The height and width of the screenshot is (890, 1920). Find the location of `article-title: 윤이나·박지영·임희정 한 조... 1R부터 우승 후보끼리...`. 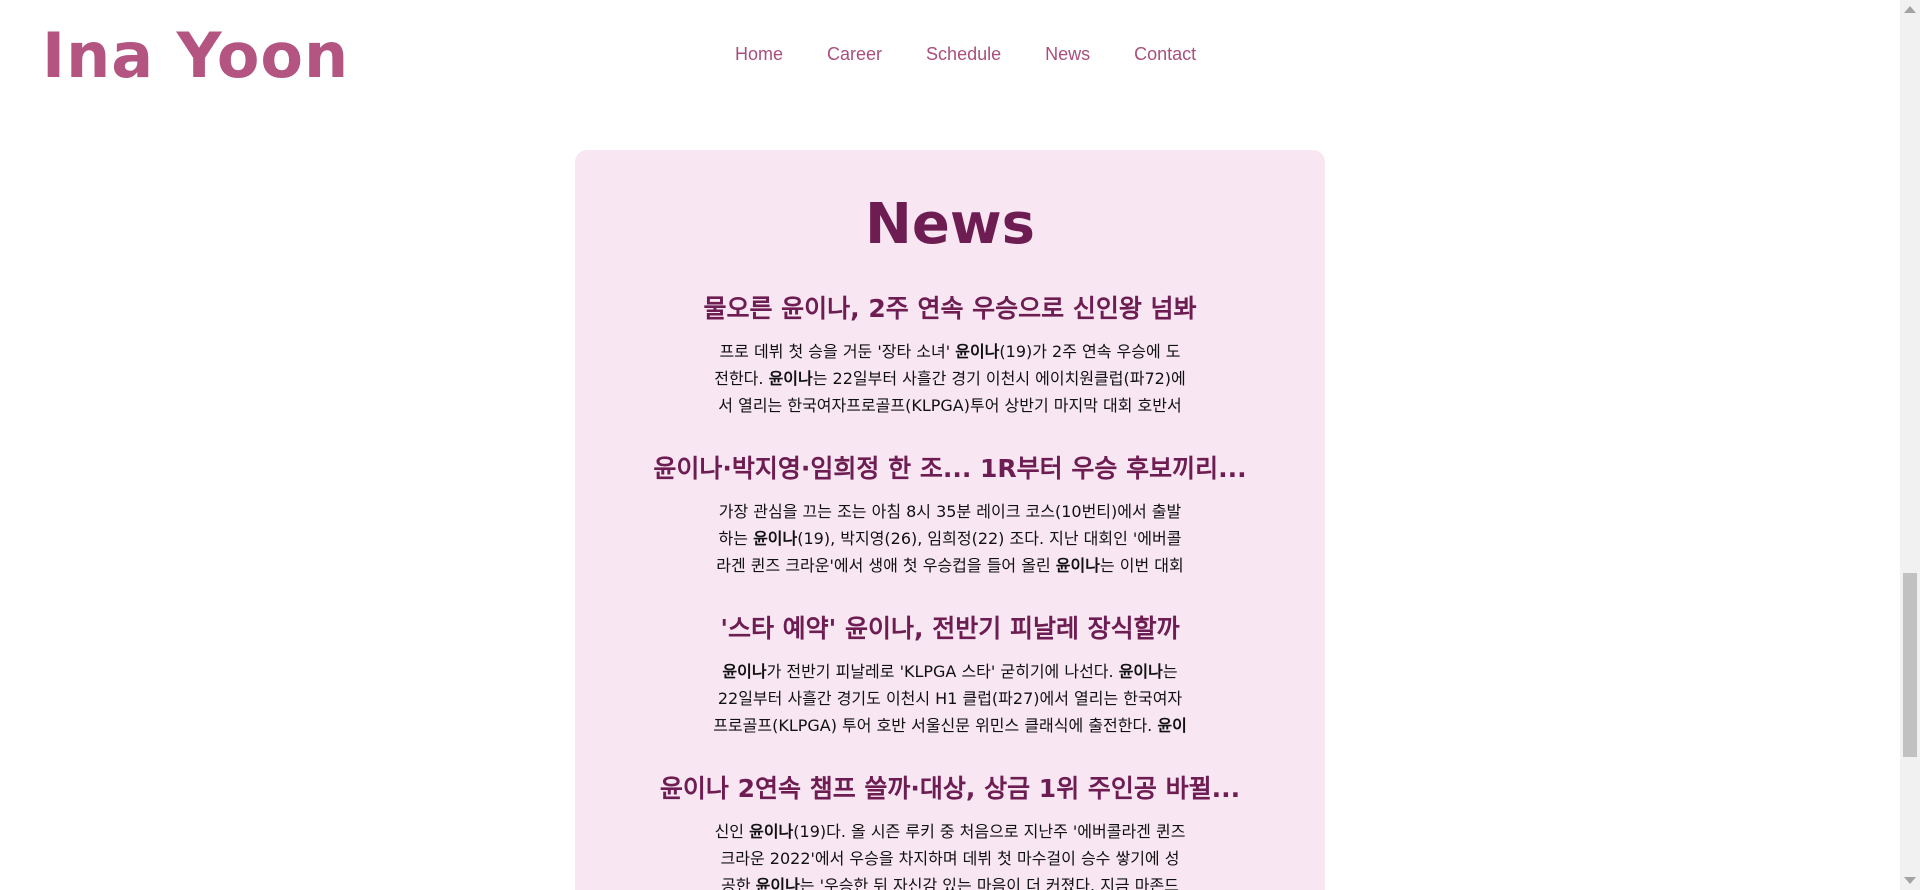

article-title: 윤이나·박지영·임희정 한 조... 1R부터 우승 후보끼리... is located at coordinates (950, 469).